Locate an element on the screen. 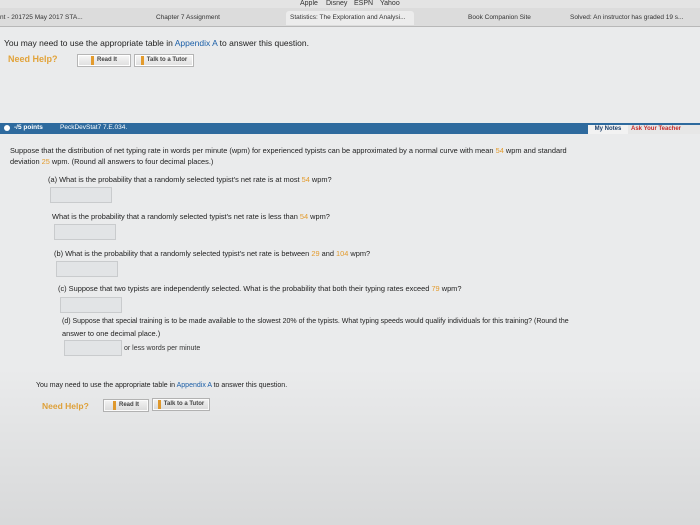 Image resolution: width=700 pixels, height=525 pixels. part-b-lower: 29 is located at coordinates (315, 253).